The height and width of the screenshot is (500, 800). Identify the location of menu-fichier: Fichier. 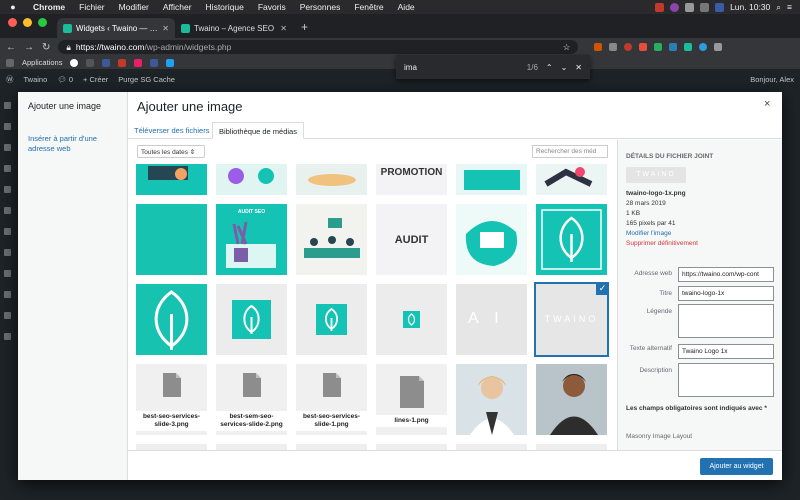
(92, 7).